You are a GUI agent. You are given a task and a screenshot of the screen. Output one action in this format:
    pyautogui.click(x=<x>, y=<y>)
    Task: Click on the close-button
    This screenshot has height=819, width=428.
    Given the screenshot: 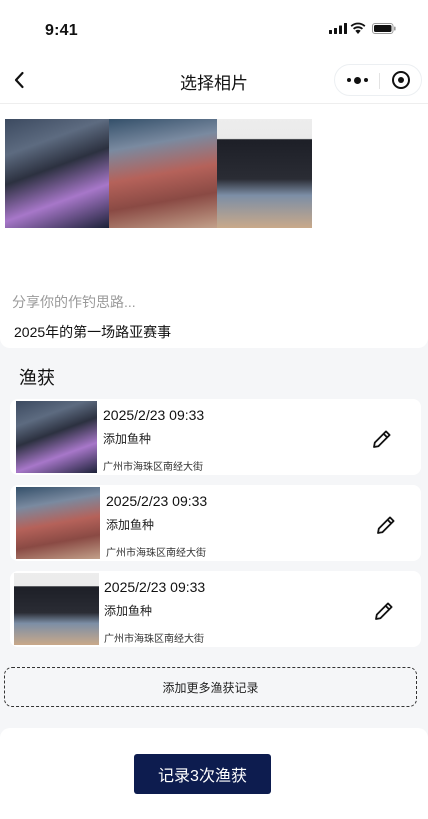 What is the action you would take?
    pyautogui.click(x=401, y=80)
    